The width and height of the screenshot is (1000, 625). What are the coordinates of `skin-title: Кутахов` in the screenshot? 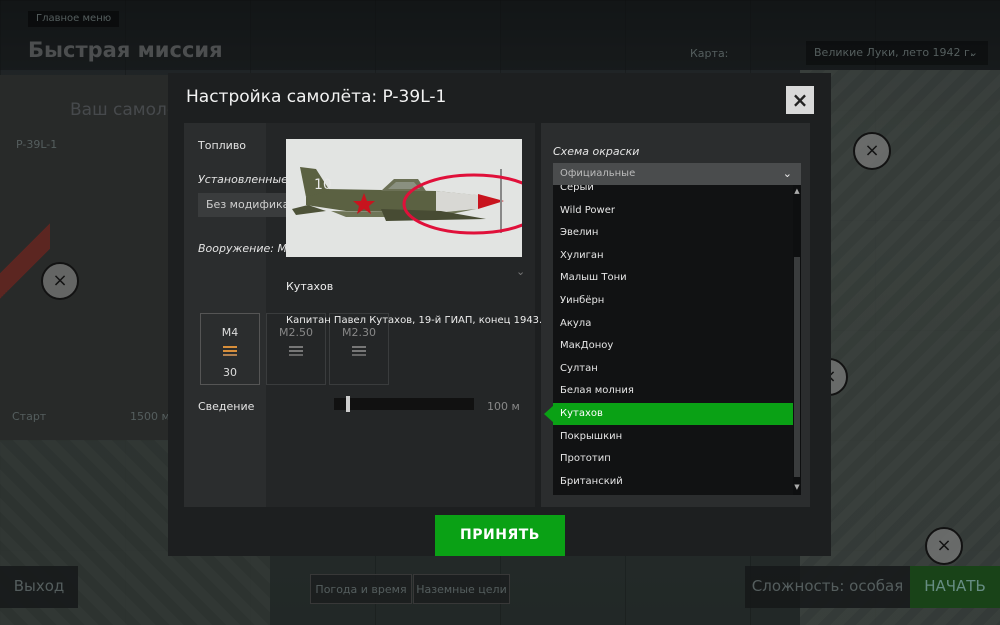 It's located at (310, 286).